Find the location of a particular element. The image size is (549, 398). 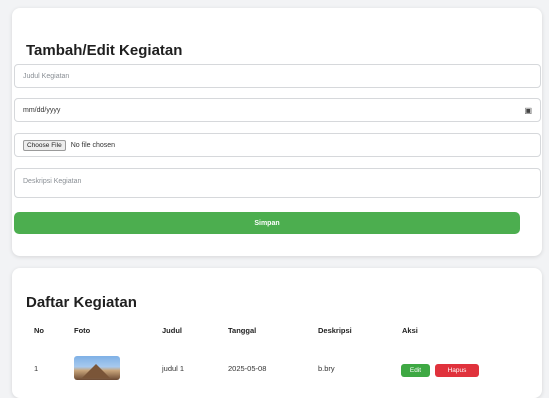

list-title: Daftar Kegiatan is located at coordinates (81, 302).